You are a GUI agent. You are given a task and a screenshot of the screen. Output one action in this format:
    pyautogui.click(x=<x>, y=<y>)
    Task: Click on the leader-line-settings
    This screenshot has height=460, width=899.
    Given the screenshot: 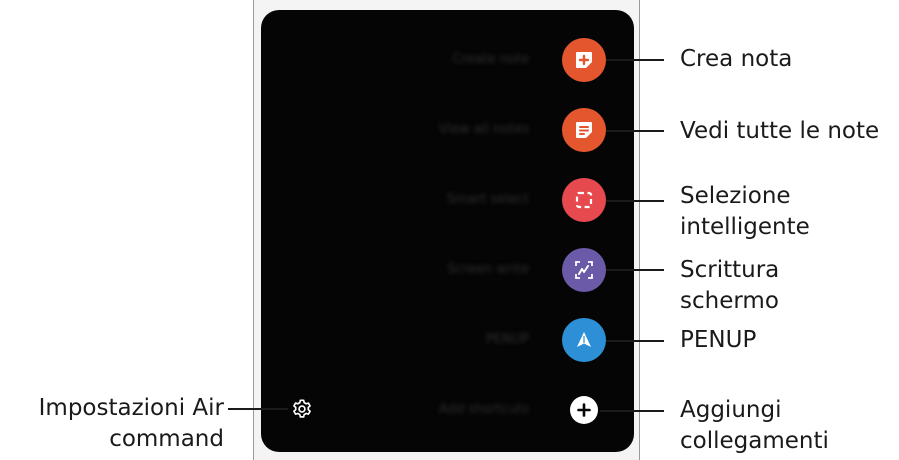 What is the action you would take?
    pyautogui.click(x=258, y=409)
    